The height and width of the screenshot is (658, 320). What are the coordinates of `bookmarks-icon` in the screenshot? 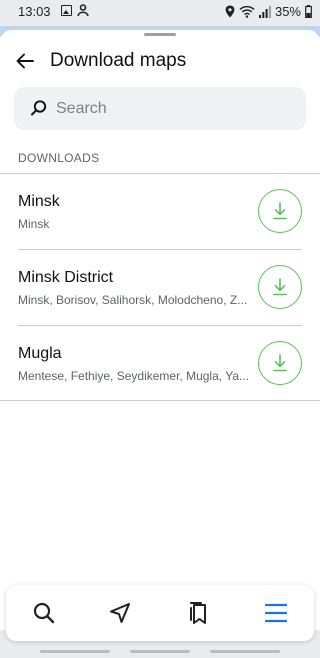 It's located at (198, 613).